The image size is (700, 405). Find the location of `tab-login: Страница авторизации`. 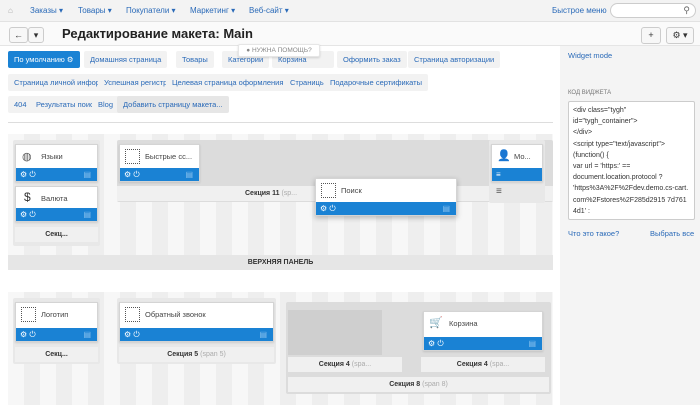

tab-login: Страница авторизации is located at coordinates (454, 59).